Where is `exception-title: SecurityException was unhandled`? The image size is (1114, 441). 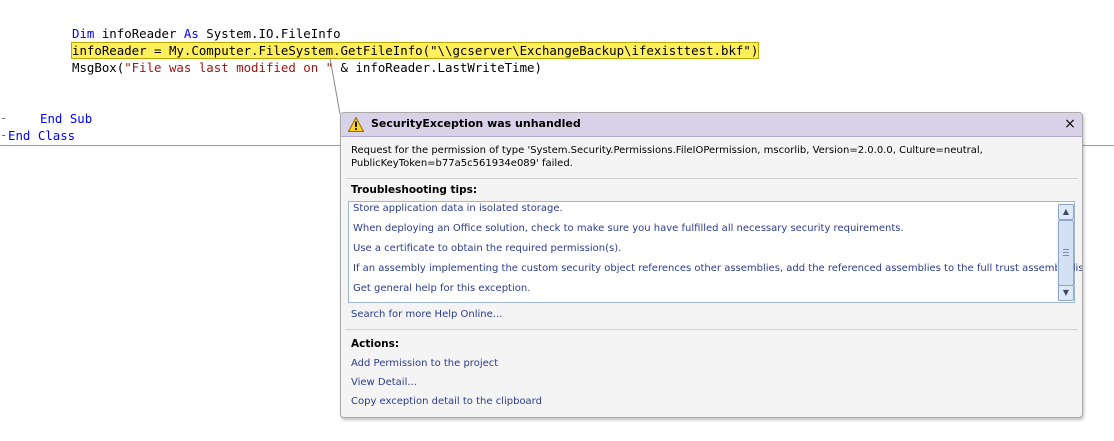 exception-title: SecurityException was unhandled is located at coordinates (476, 123).